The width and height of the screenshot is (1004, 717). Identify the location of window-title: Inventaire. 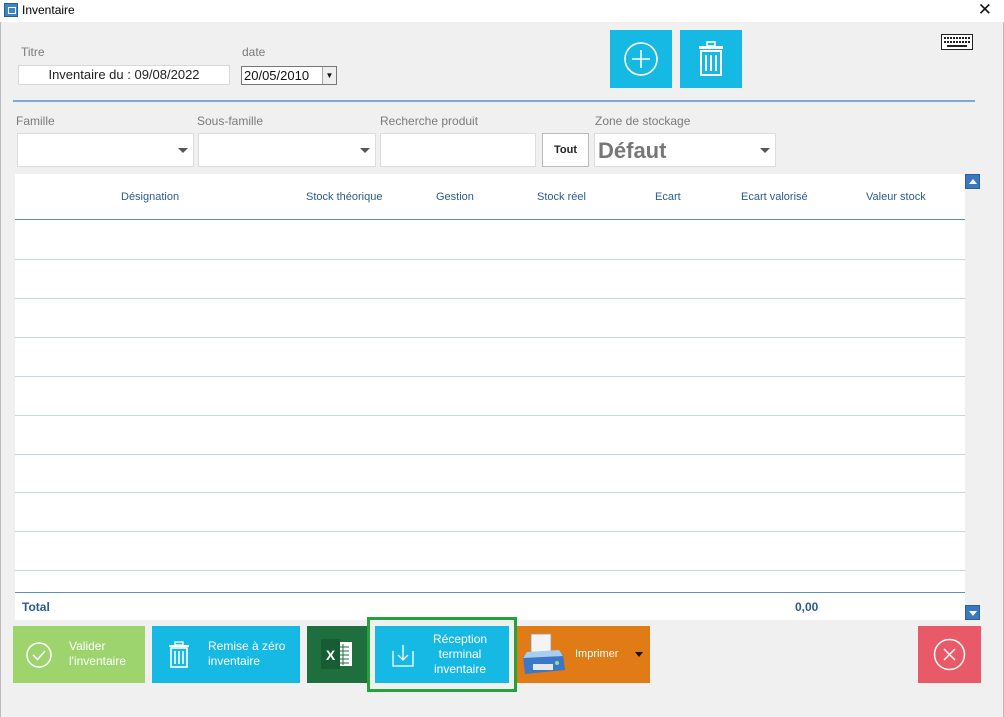
(48, 10).